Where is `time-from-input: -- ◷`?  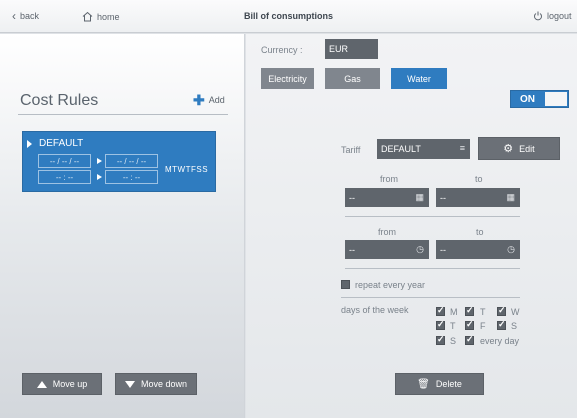 time-from-input: -- ◷ is located at coordinates (387, 249).